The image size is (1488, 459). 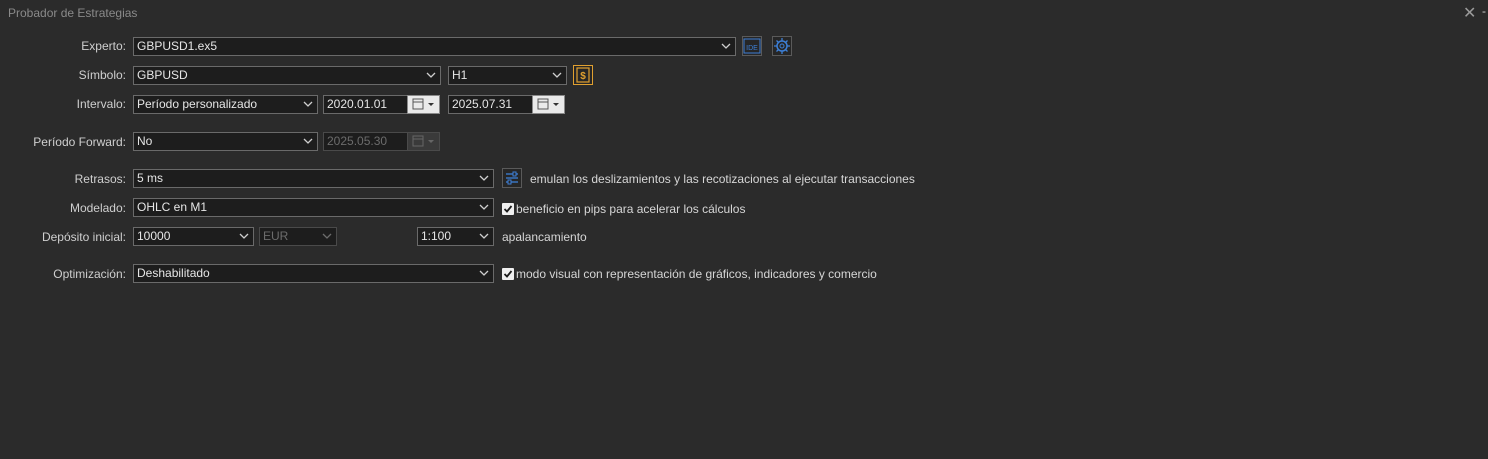 What do you see at coordinates (73, 13) in the screenshot?
I see `window-title: Probador de Estrategias` at bounding box center [73, 13].